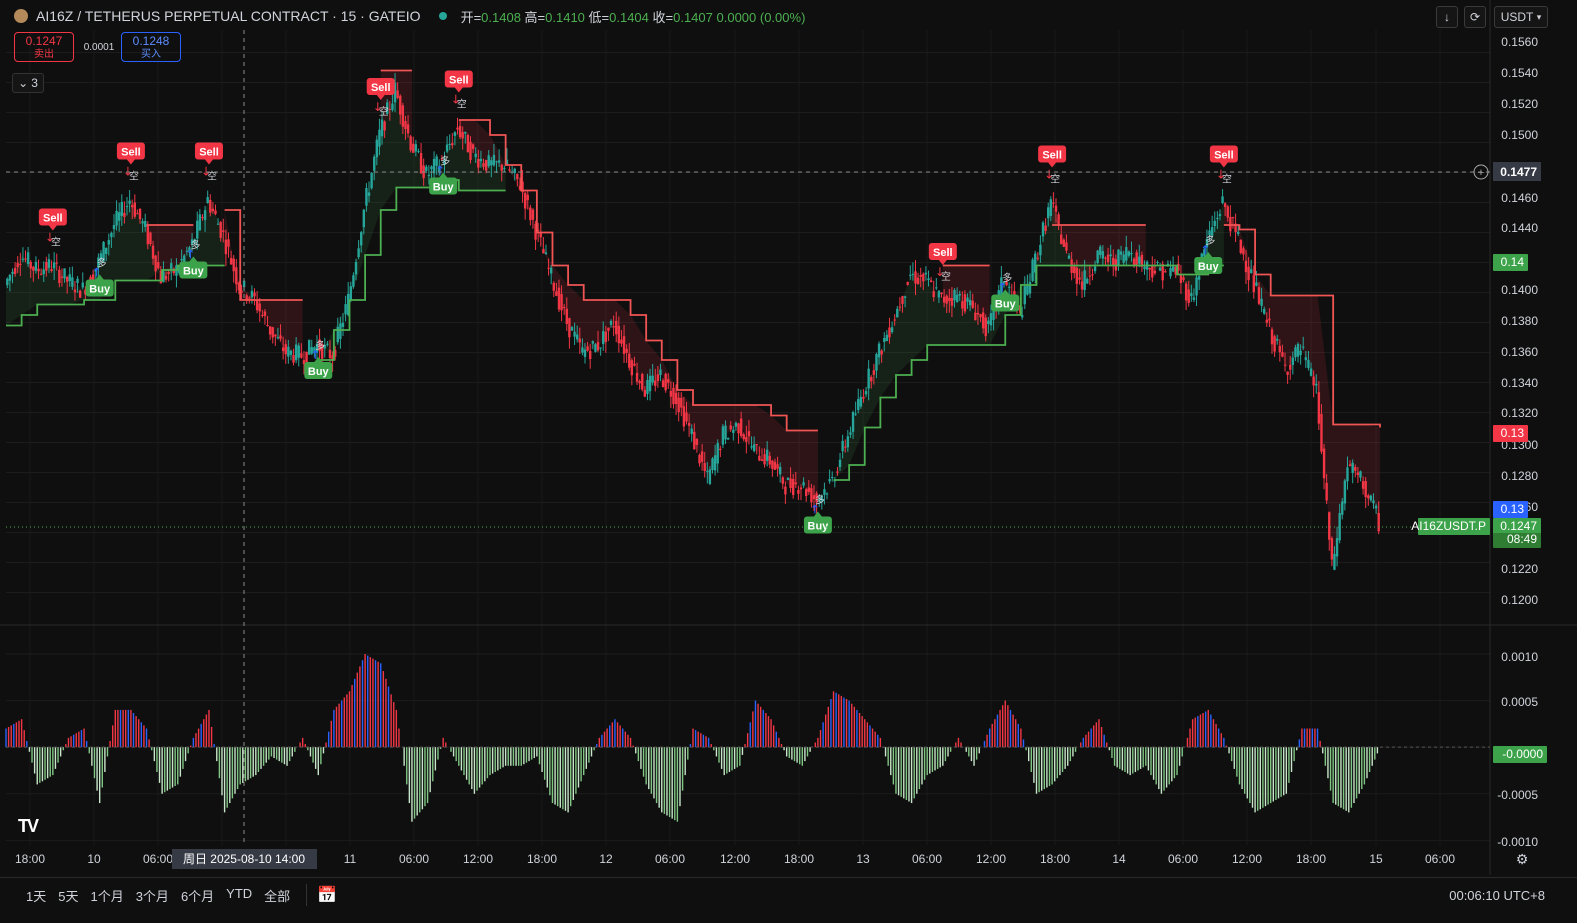 The height and width of the screenshot is (923, 1577). What do you see at coordinates (277, 895) in the screenshot?
I see `range-all: 全部` at bounding box center [277, 895].